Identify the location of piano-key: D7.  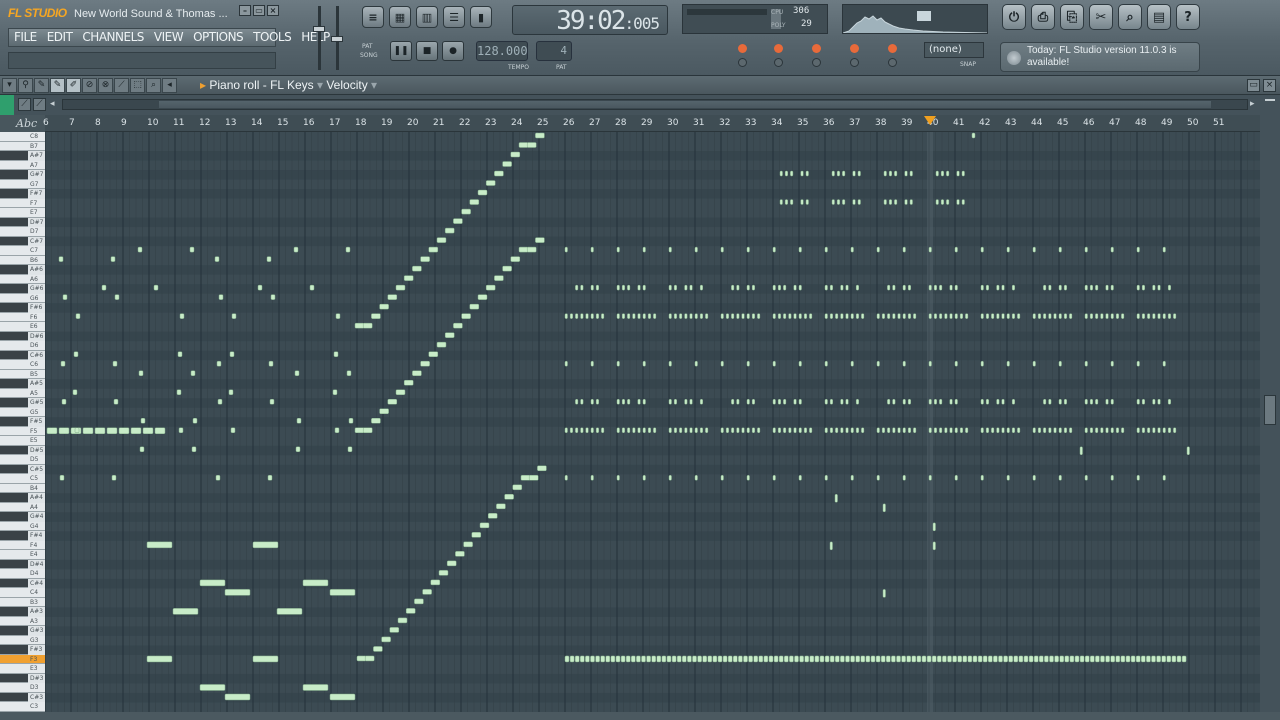
(22, 232).